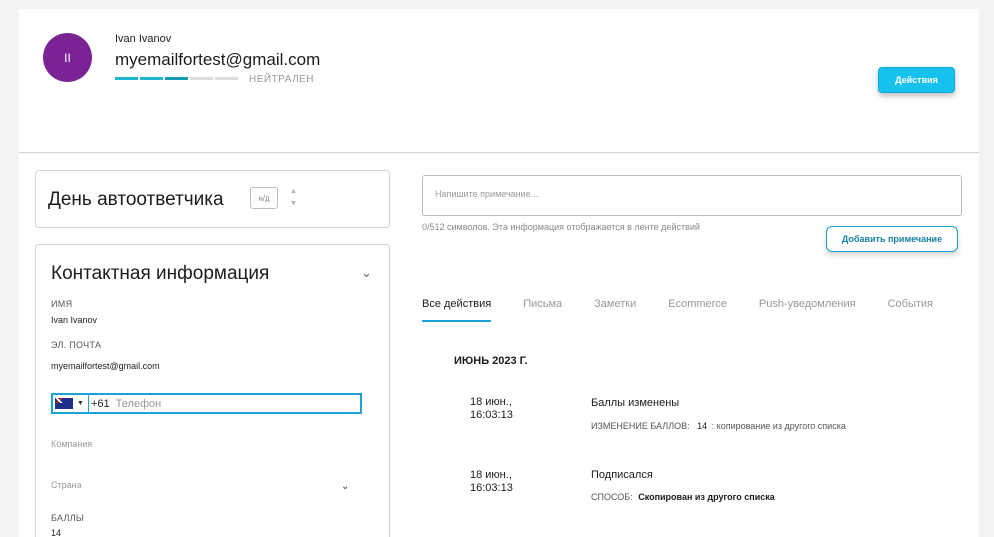 Image resolution: width=994 pixels, height=537 pixels. What do you see at coordinates (62, 304) in the screenshot?
I see `name-label: ИМЯ` at bounding box center [62, 304].